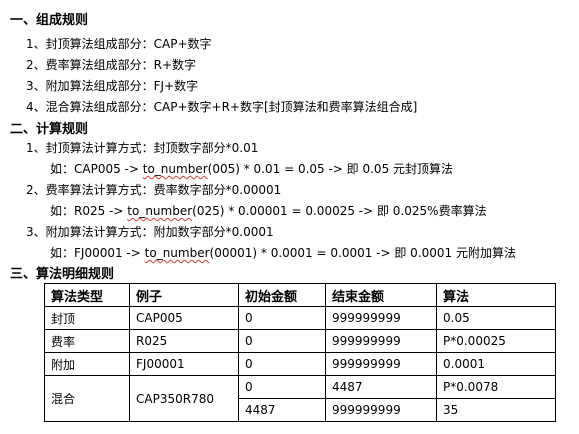 The image size is (579, 434). I want to click on calc-rule-3-desc: 3、附加算法计算方式：附加数字部分*0.0001, so click(150, 232).